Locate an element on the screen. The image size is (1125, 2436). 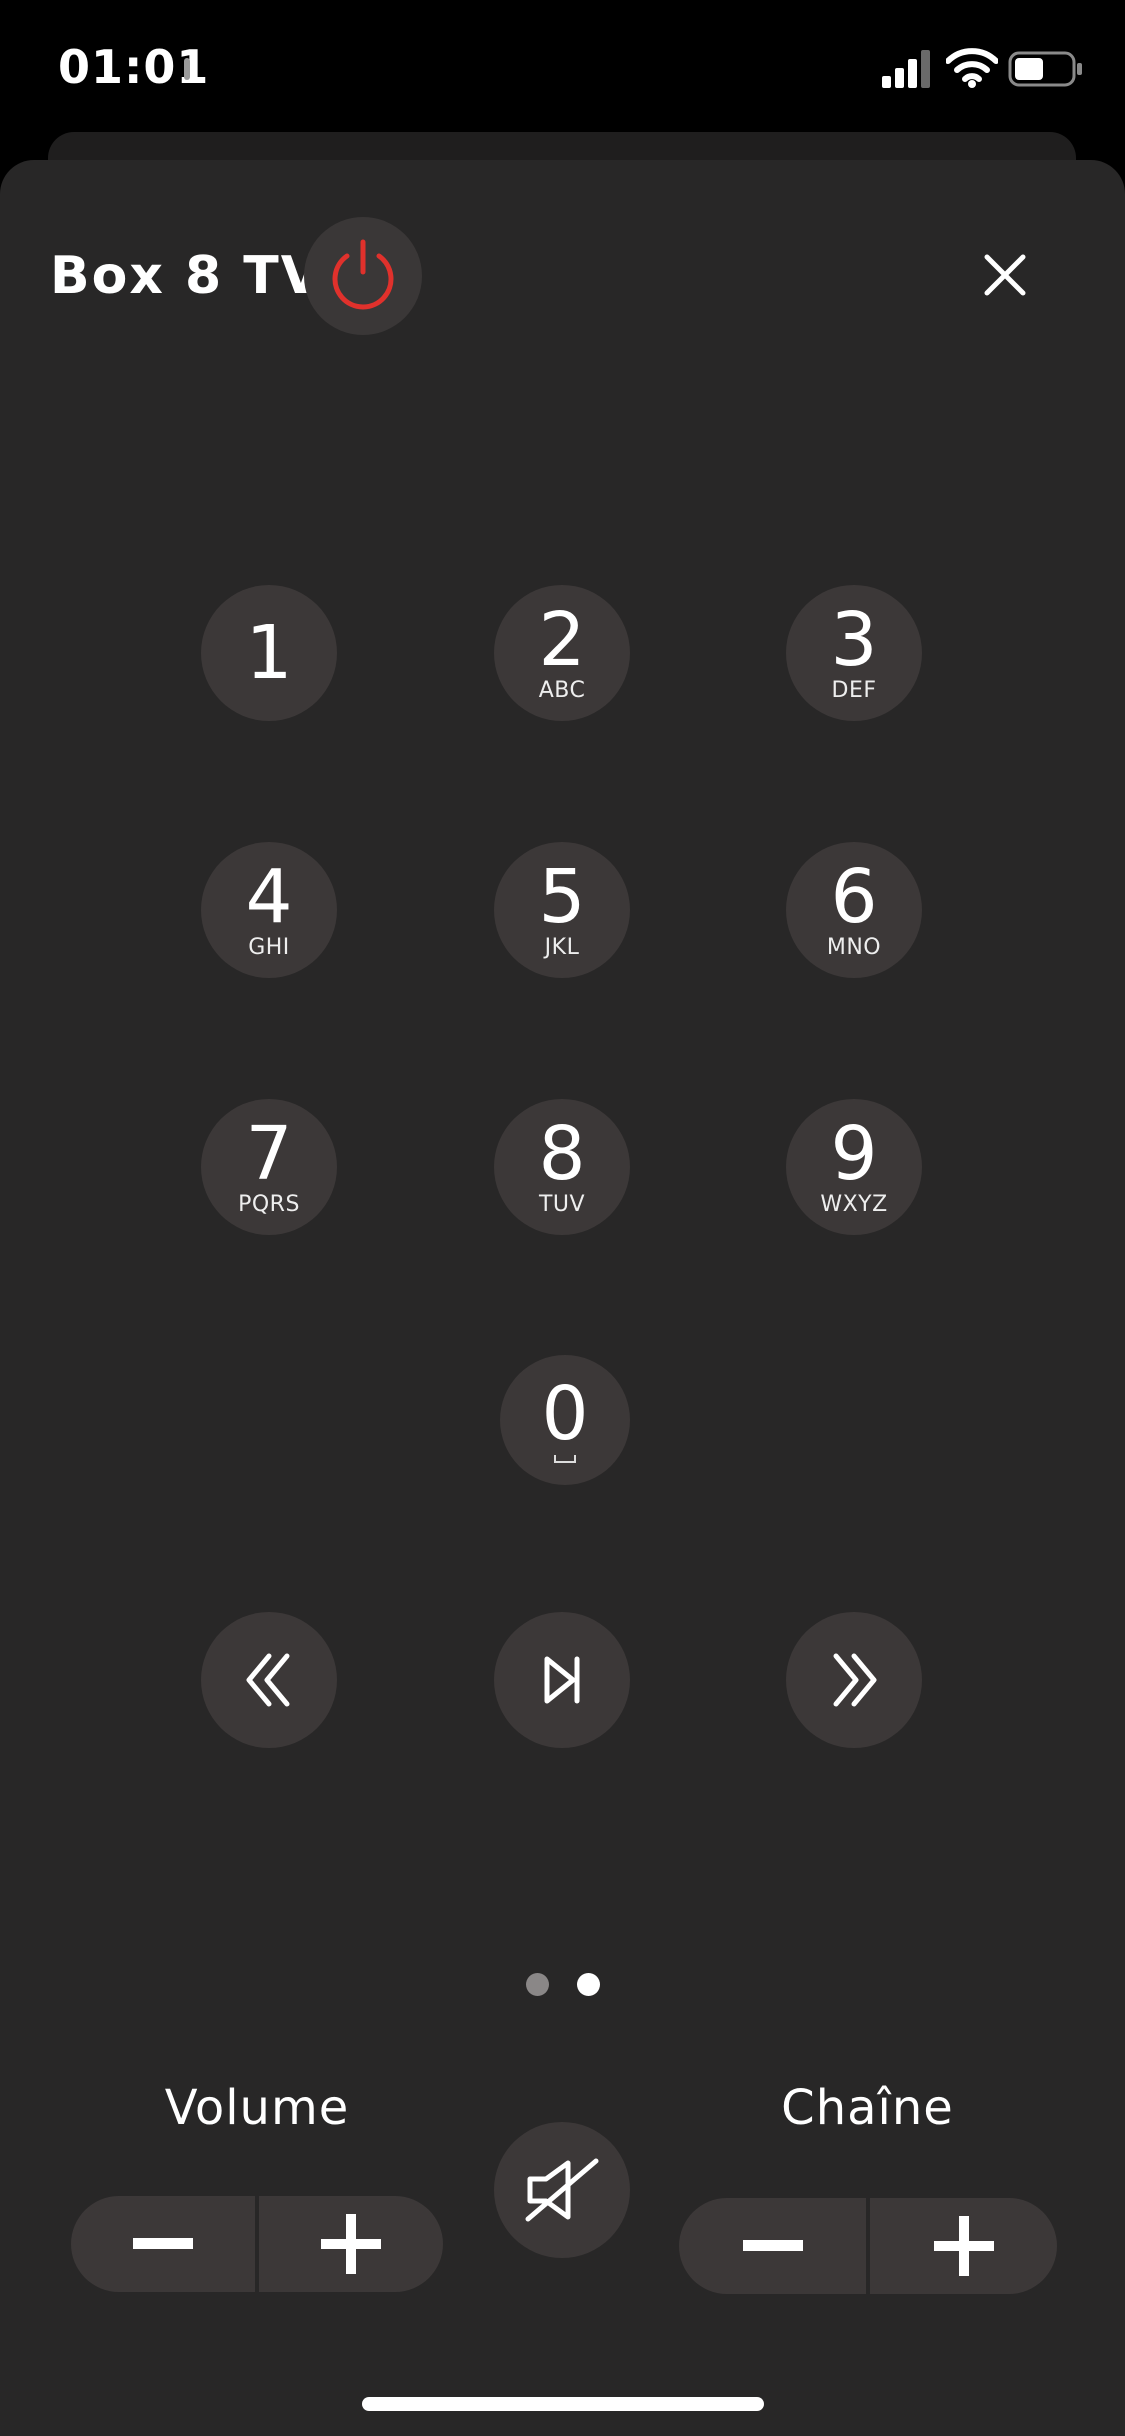
fast-forward-button is located at coordinates (854, 1680).